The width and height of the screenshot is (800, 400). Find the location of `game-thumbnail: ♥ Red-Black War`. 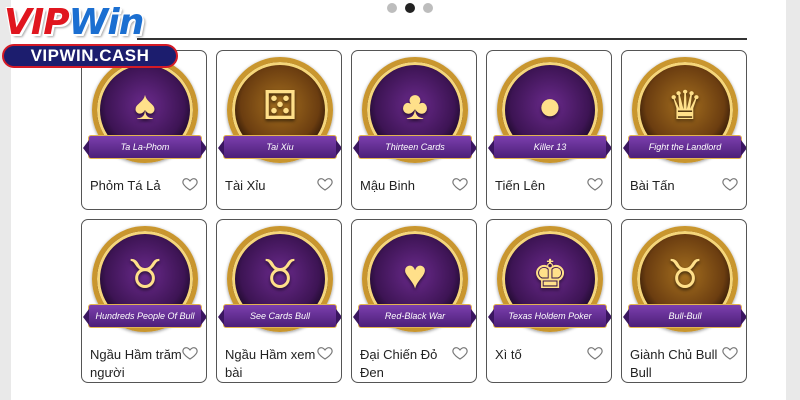

game-thumbnail: ♥ Red-Black War is located at coordinates (414, 283).